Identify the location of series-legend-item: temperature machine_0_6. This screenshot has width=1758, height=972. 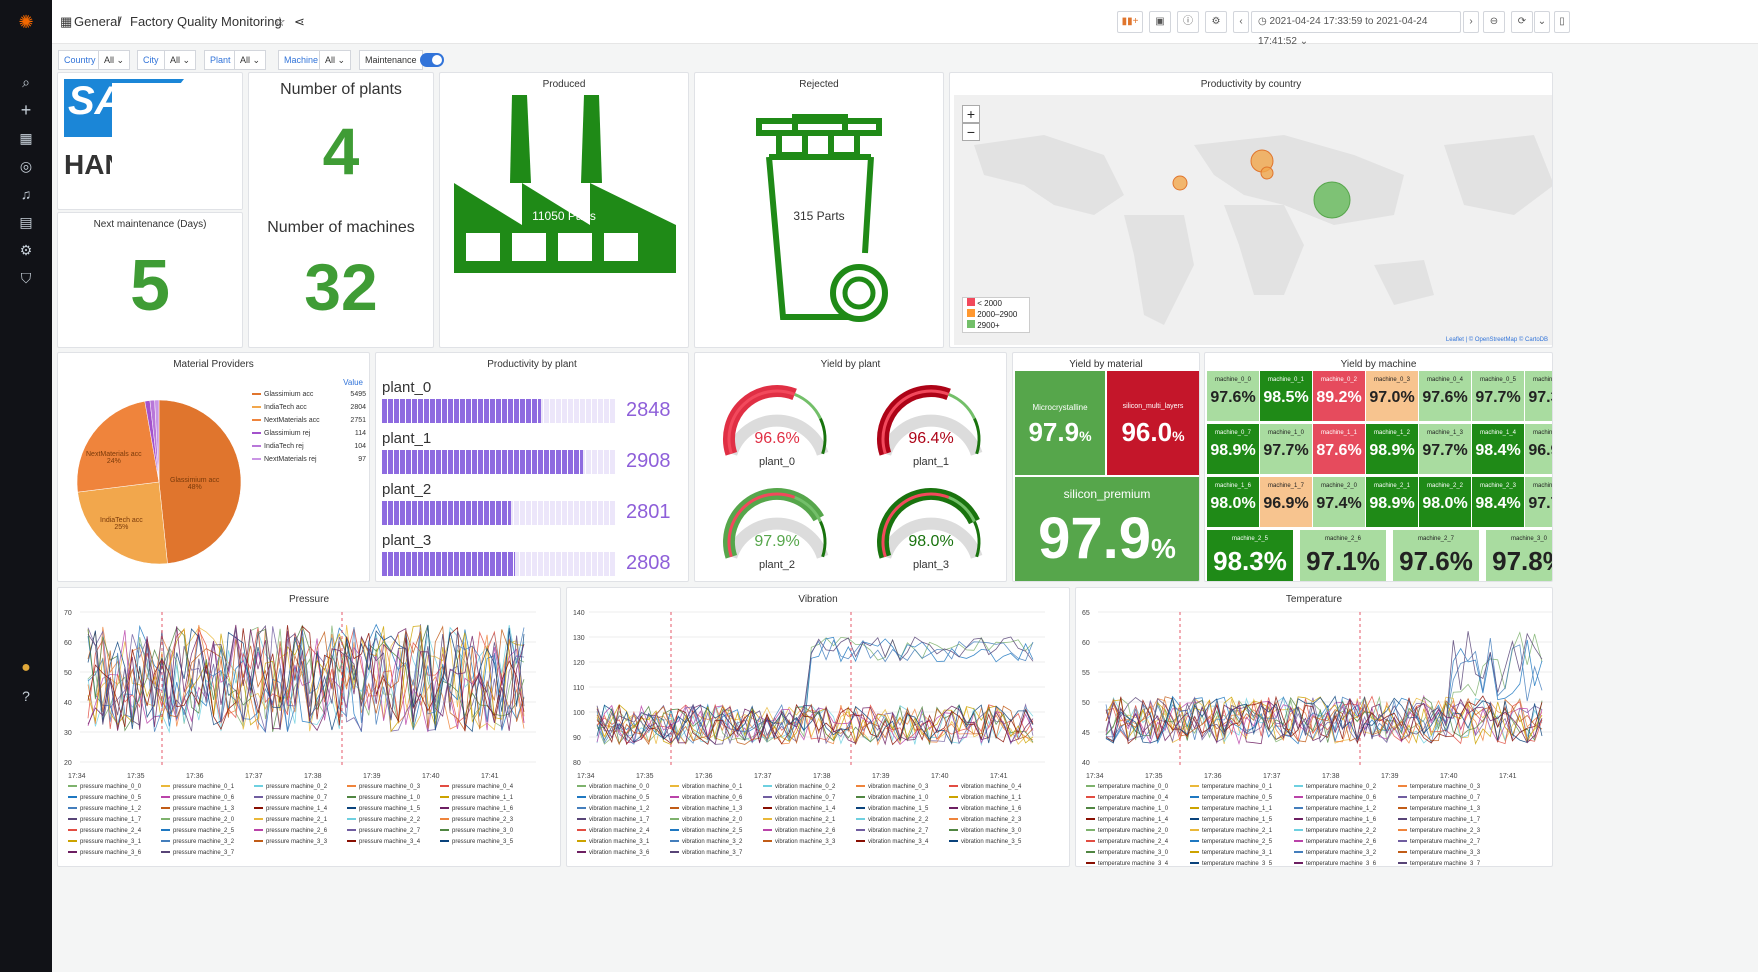
(1335, 798).